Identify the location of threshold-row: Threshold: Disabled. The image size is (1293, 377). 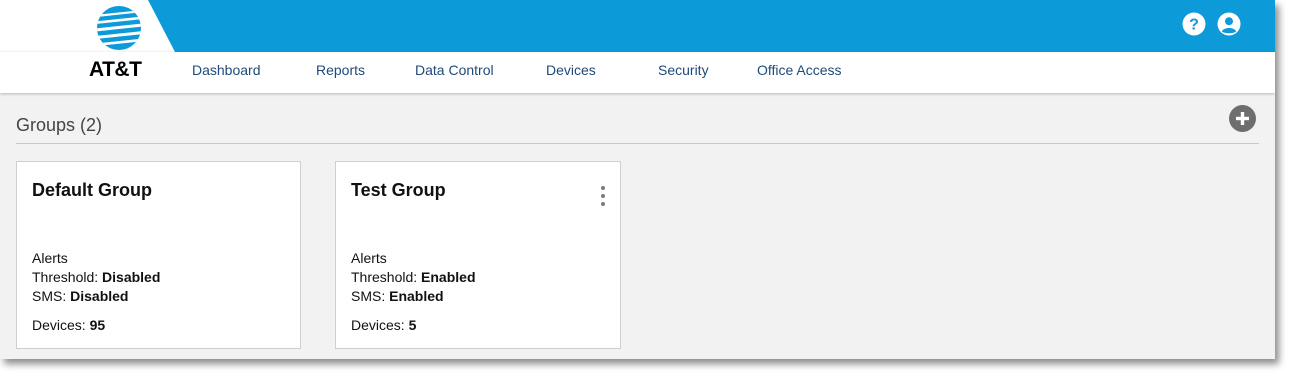
(96, 277).